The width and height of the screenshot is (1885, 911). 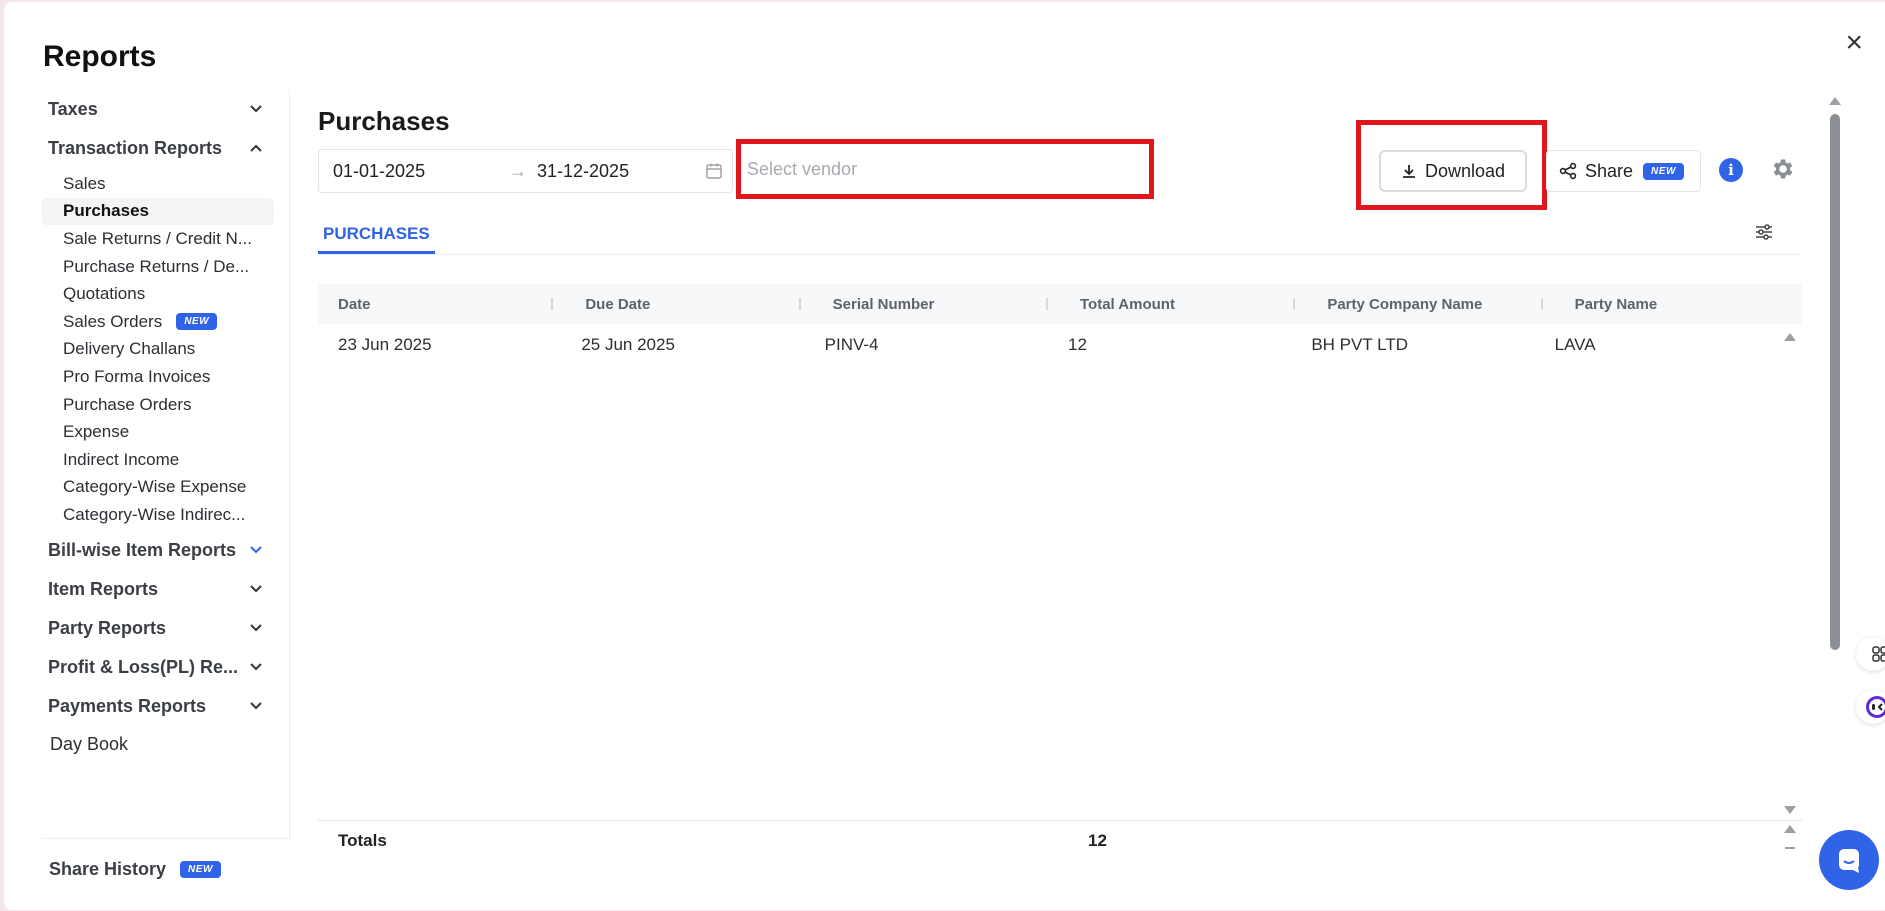 What do you see at coordinates (1359, 344) in the screenshot?
I see `table-cell: BH PVT LTD` at bounding box center [1359, 344].